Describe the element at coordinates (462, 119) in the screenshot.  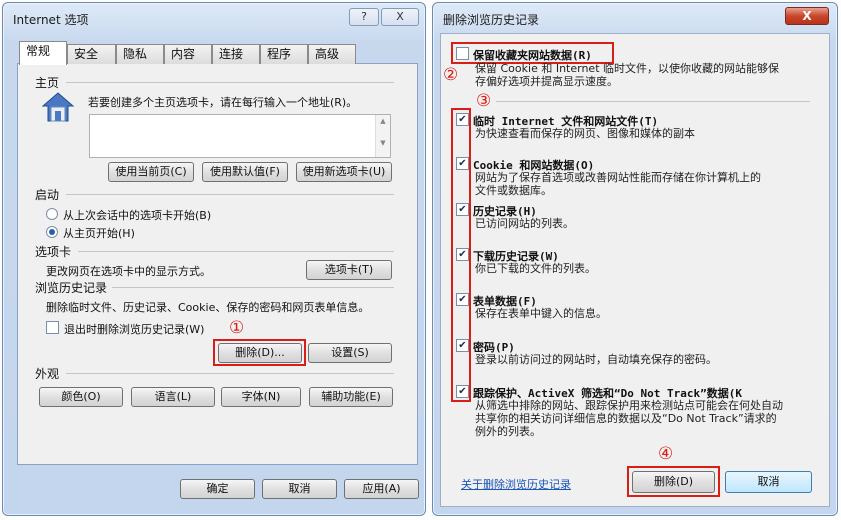
I see `temp-files-checkbox: ✔` at that location.